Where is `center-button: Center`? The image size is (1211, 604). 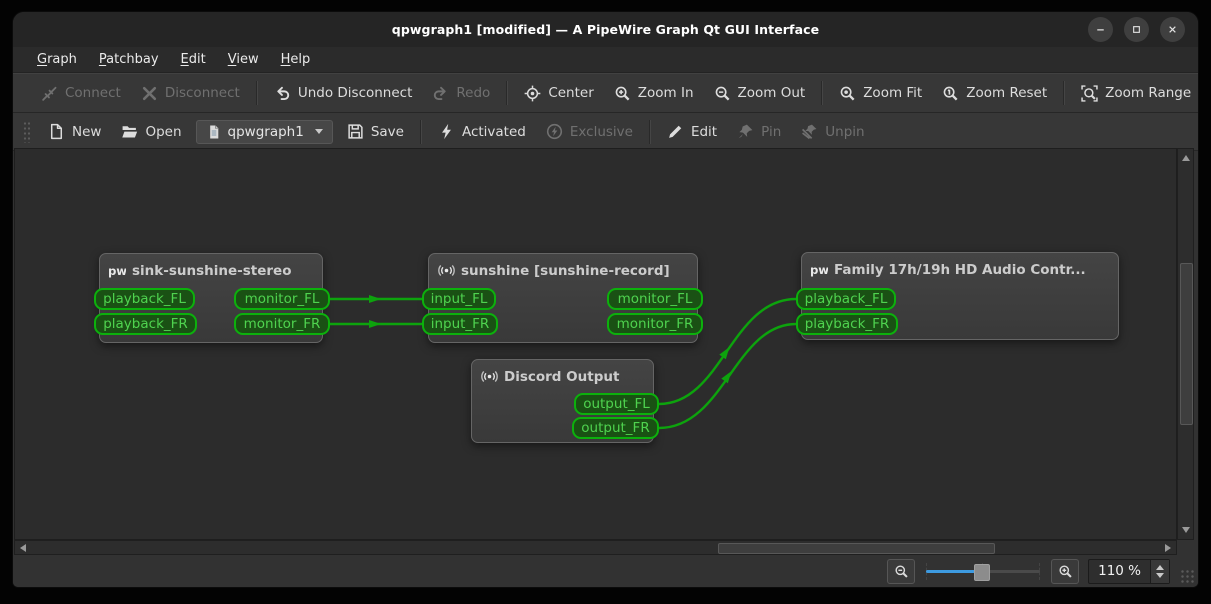
center-button: Center is located at coordinates (558, 93).